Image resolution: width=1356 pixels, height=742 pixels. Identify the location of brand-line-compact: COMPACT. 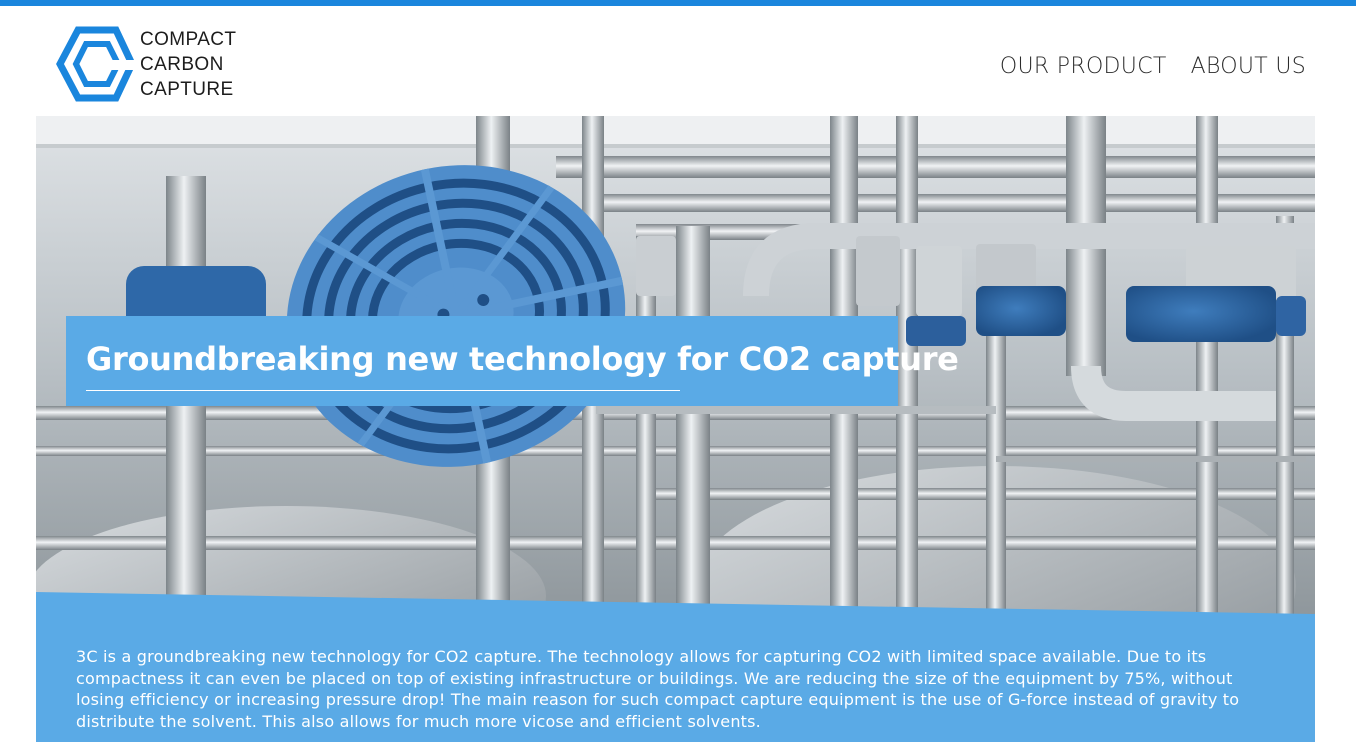
(188, 39).